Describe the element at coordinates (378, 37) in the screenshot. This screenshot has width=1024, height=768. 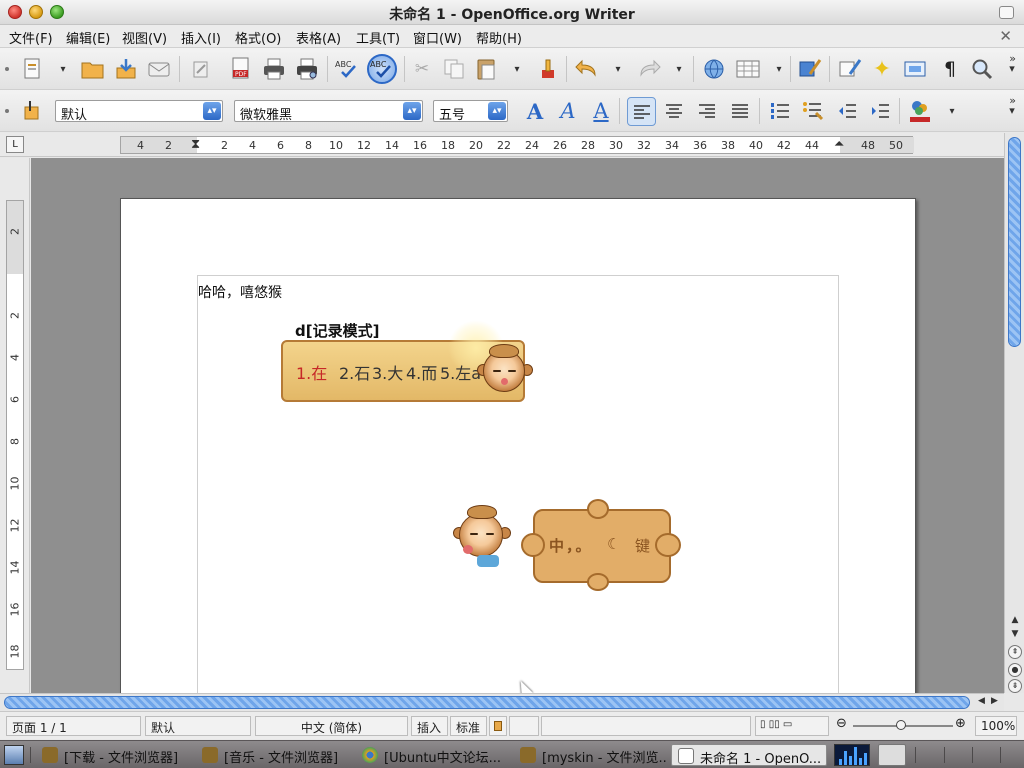
I see `menu-tools: 工具(T)` at that location.